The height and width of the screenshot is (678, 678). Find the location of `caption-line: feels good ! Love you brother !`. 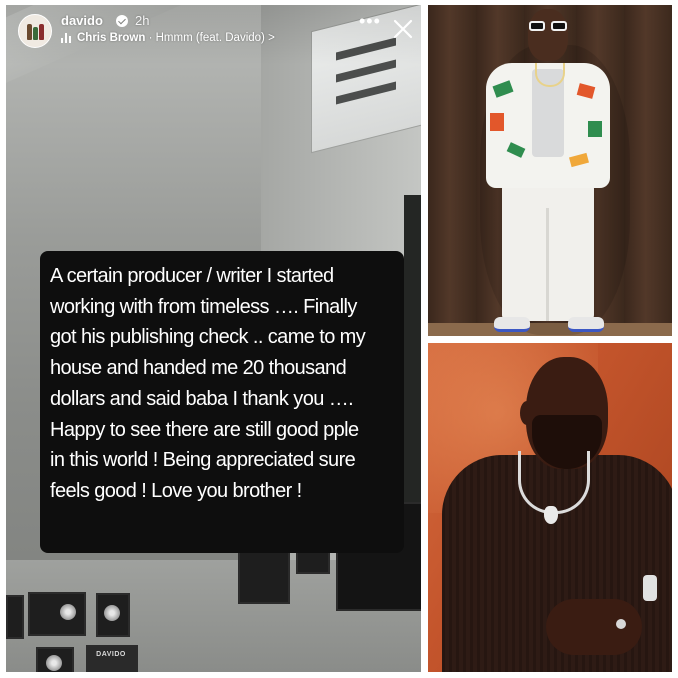

caption-line: feels good ! Love you brother ! is located at coordinates (176, 490).